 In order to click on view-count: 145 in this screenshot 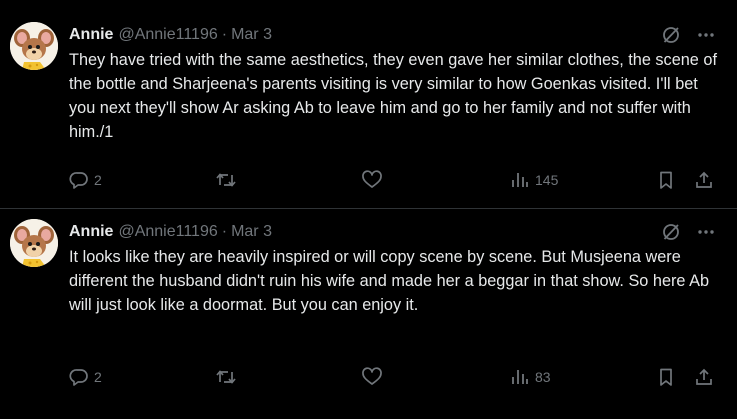, I will do `click(547, 180)`.